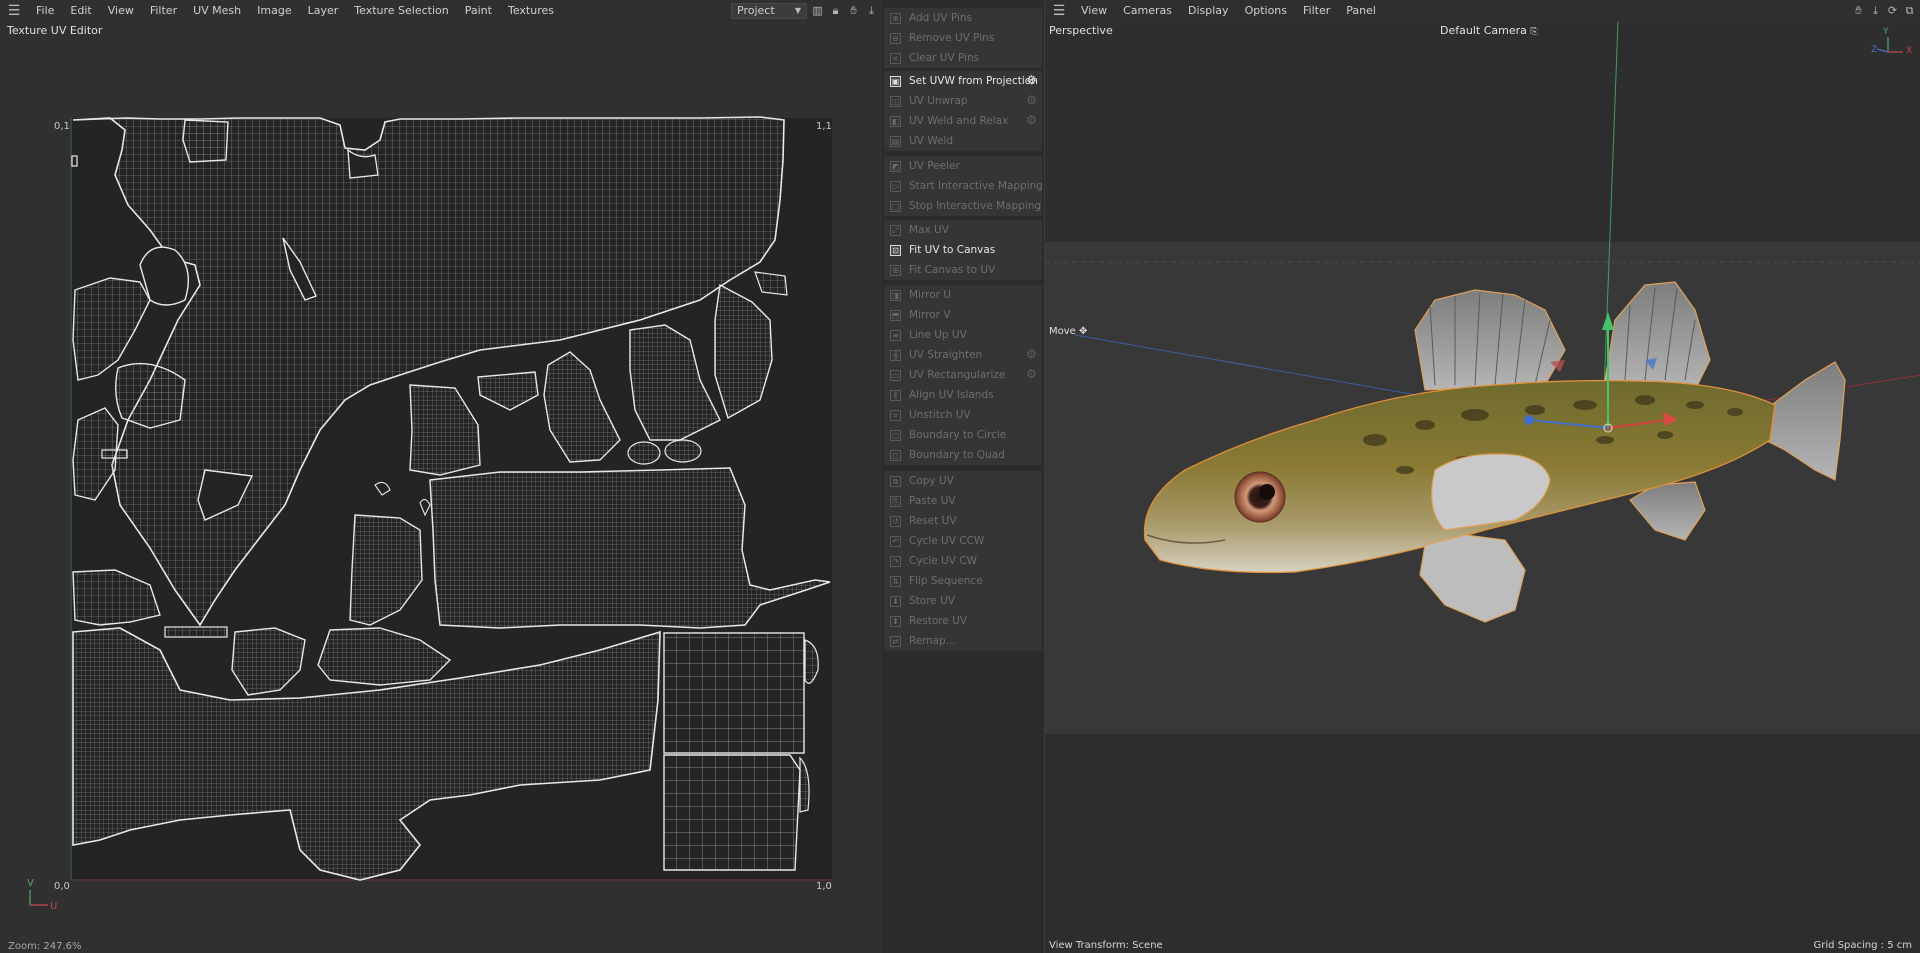 The image size is (1920, 953). What do you see at coordinates (963, 581) in the screenshot?
I see `command-flip-sequence: ⇅ Flip Sequence` at bounding box center [963, 581].